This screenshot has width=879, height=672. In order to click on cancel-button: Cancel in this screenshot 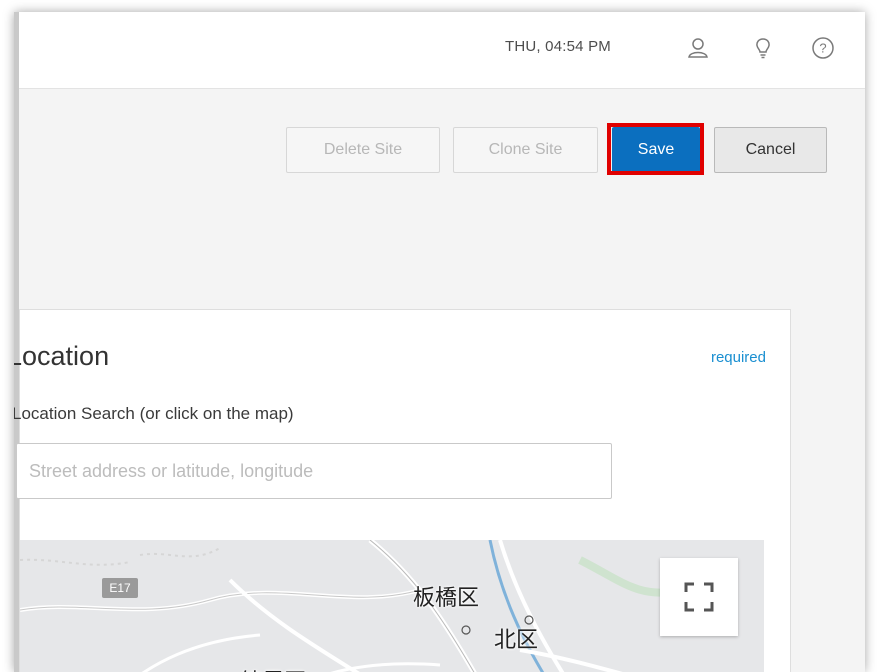, I will do `click(770, 150)`.